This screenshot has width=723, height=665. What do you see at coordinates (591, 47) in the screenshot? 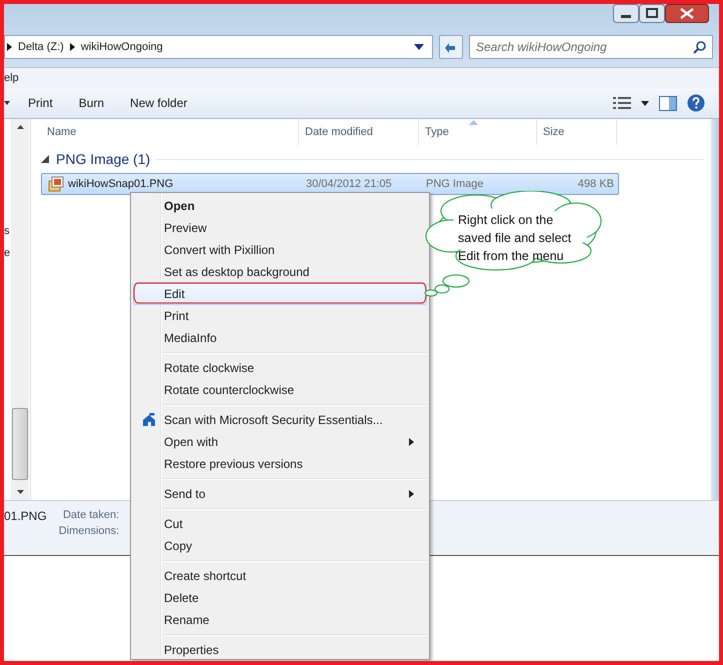
I see `search-field: Search wikiHowOngoing` at bounding box center [591, 47].